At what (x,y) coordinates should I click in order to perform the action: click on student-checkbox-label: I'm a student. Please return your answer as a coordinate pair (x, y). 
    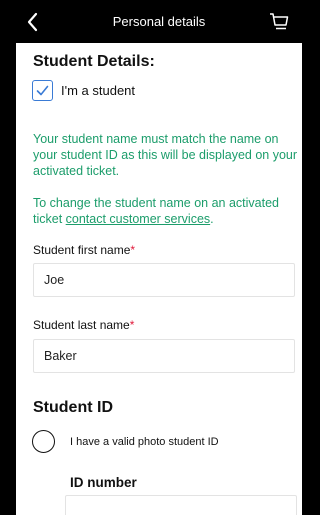
    Looking at the image, I should click on (98, 90).